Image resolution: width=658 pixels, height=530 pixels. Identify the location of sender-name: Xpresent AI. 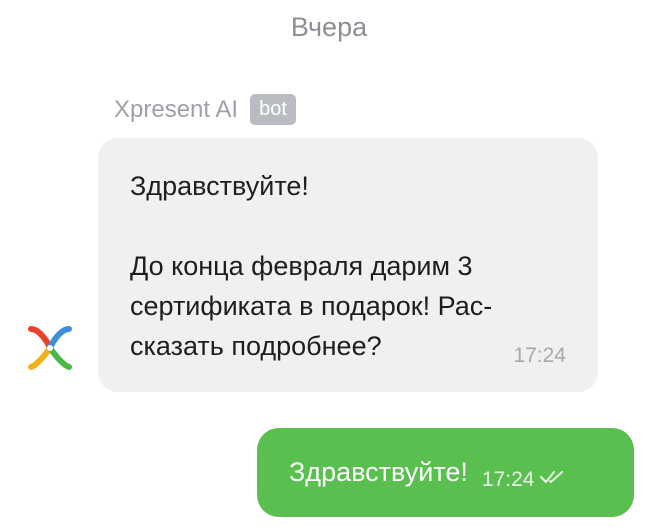
(176, 110).